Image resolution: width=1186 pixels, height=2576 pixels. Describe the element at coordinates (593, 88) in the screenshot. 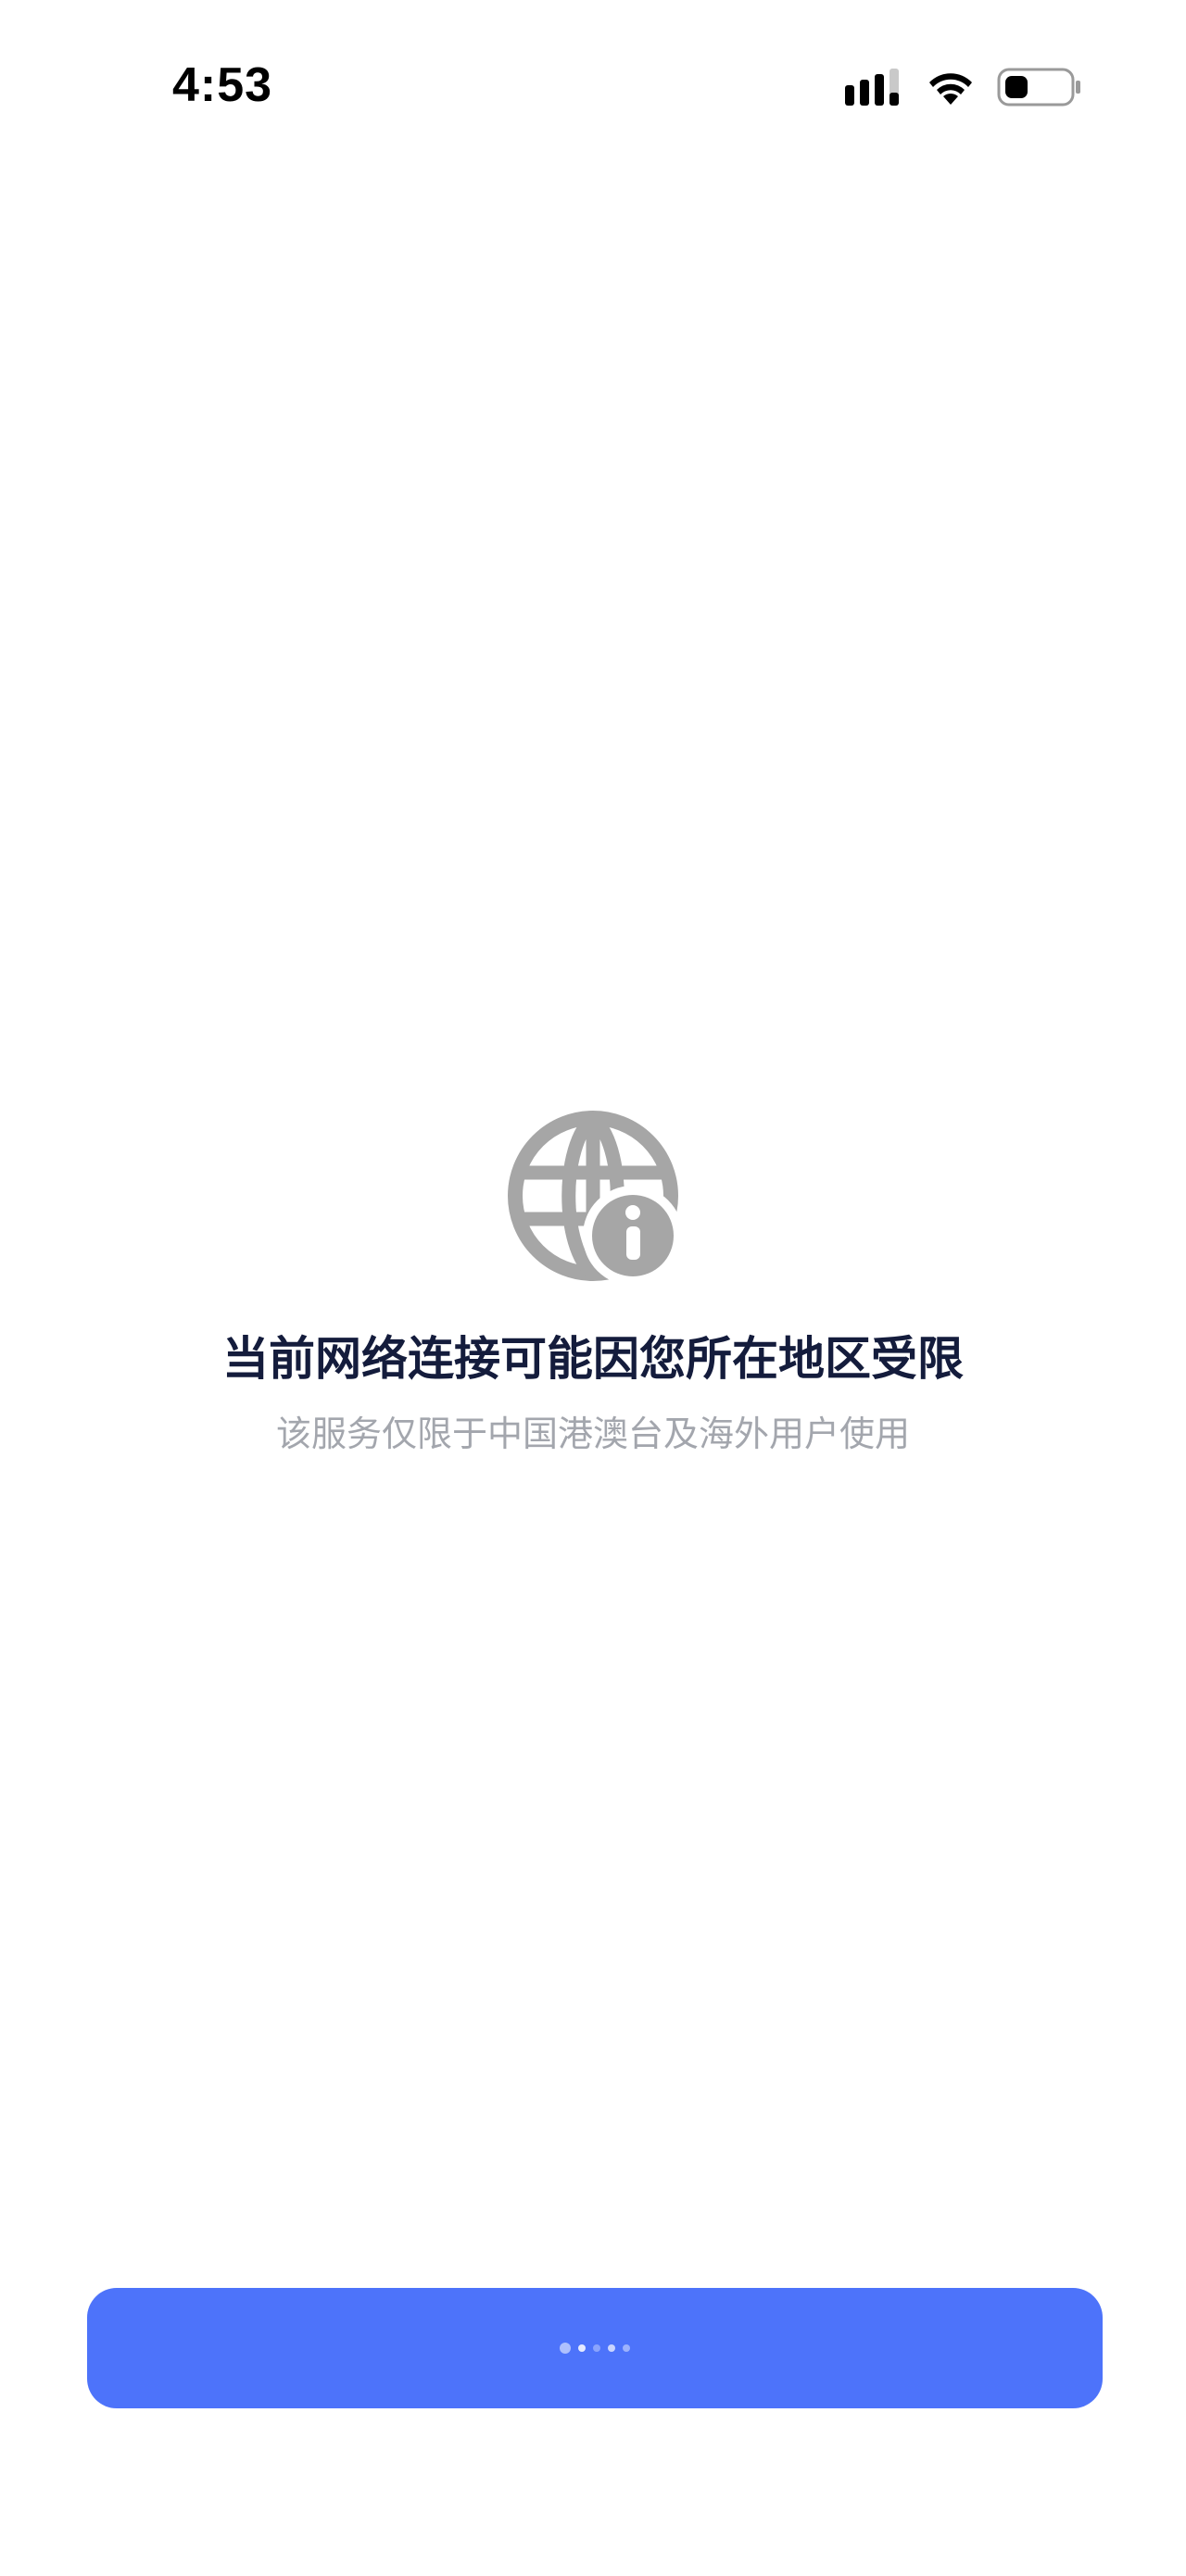

I see `status-bar: 4:53` at that location.